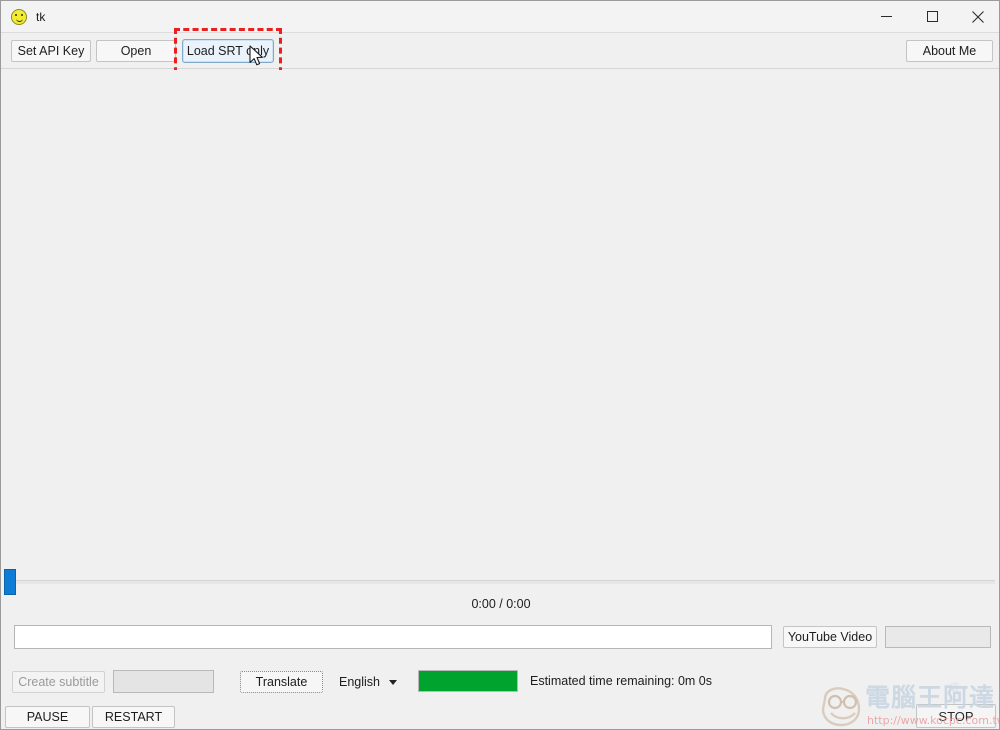  Describe the element at coordinates (47, 717) in the screenshot. I see `pause-button: PAUSE` at that location.